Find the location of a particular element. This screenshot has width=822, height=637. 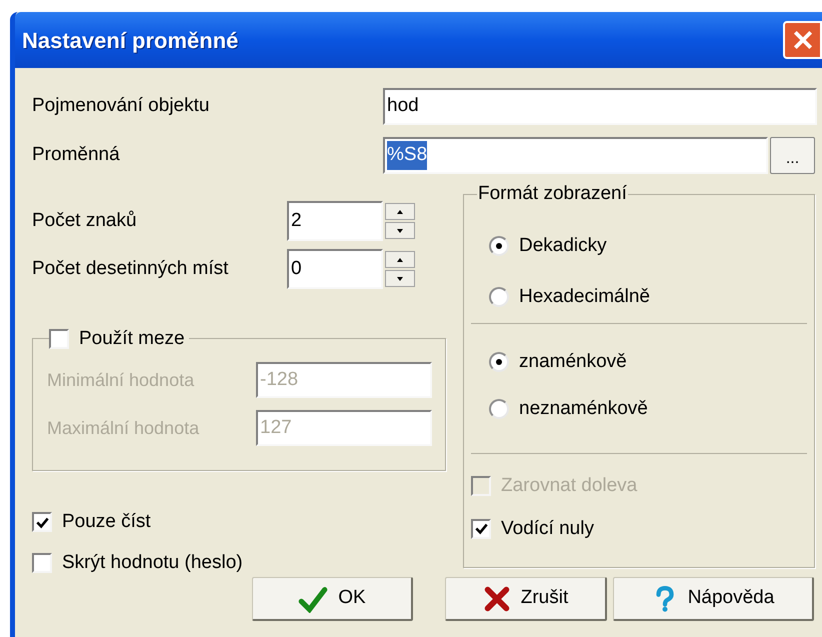

radio-label: Hexadecimálně is located at coordinates (584, 296).